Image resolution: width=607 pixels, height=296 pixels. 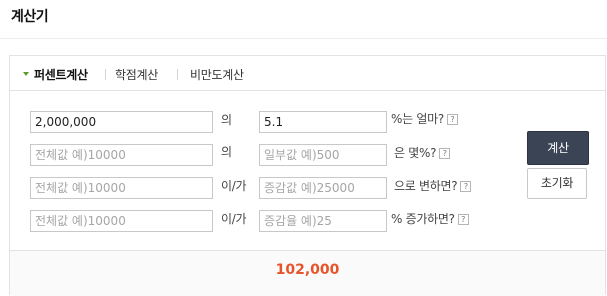 I want to click on row2-suffix-label: 은 몇%??, so click(x=422, y=152).